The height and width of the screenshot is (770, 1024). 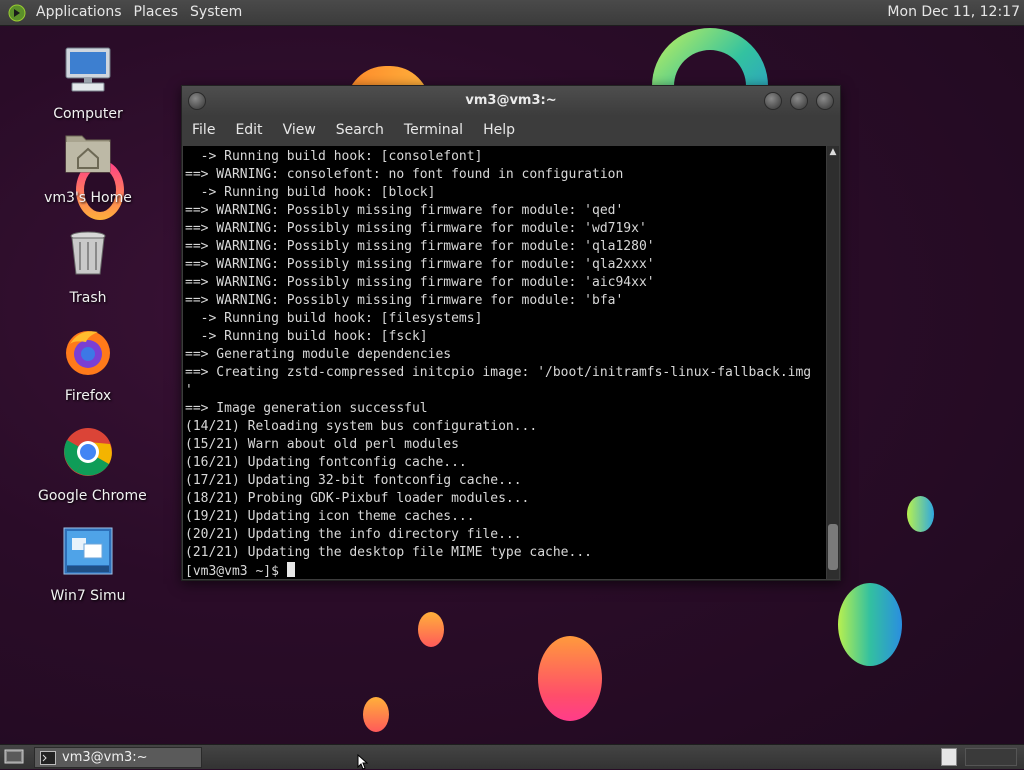 I want to click on menu-terminal: Terminal, so click(x=433, y=130).